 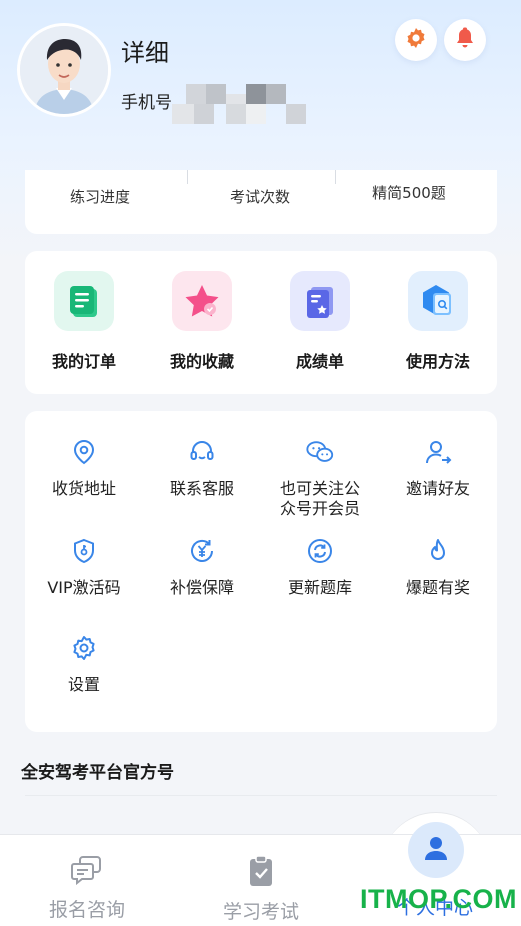 I want to click on watermark: ITMOP.COM, so click(x=439, y=899).